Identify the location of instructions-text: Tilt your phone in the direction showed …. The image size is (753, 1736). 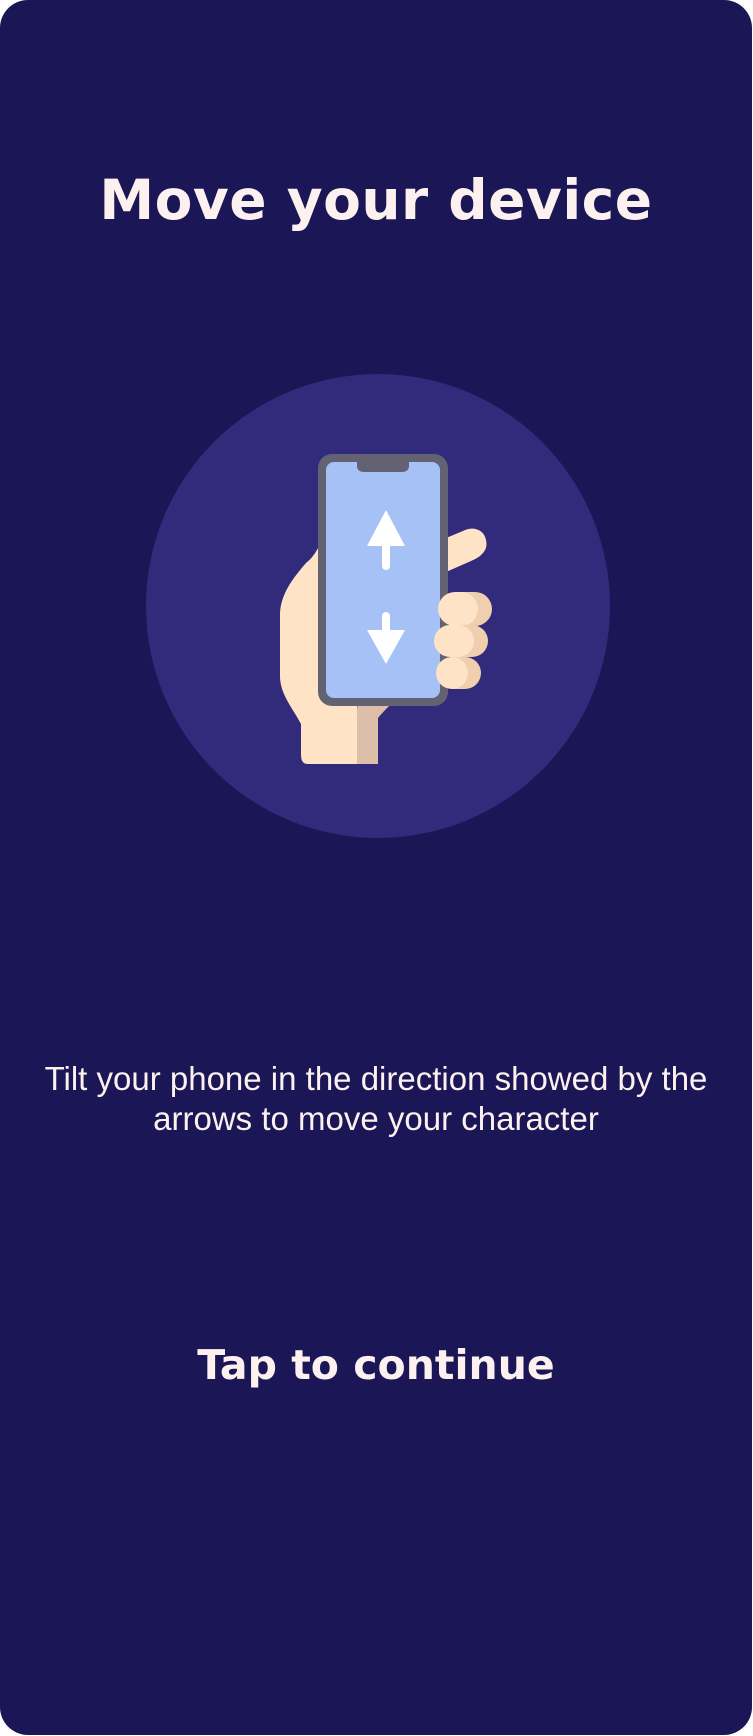
(376, 1098).